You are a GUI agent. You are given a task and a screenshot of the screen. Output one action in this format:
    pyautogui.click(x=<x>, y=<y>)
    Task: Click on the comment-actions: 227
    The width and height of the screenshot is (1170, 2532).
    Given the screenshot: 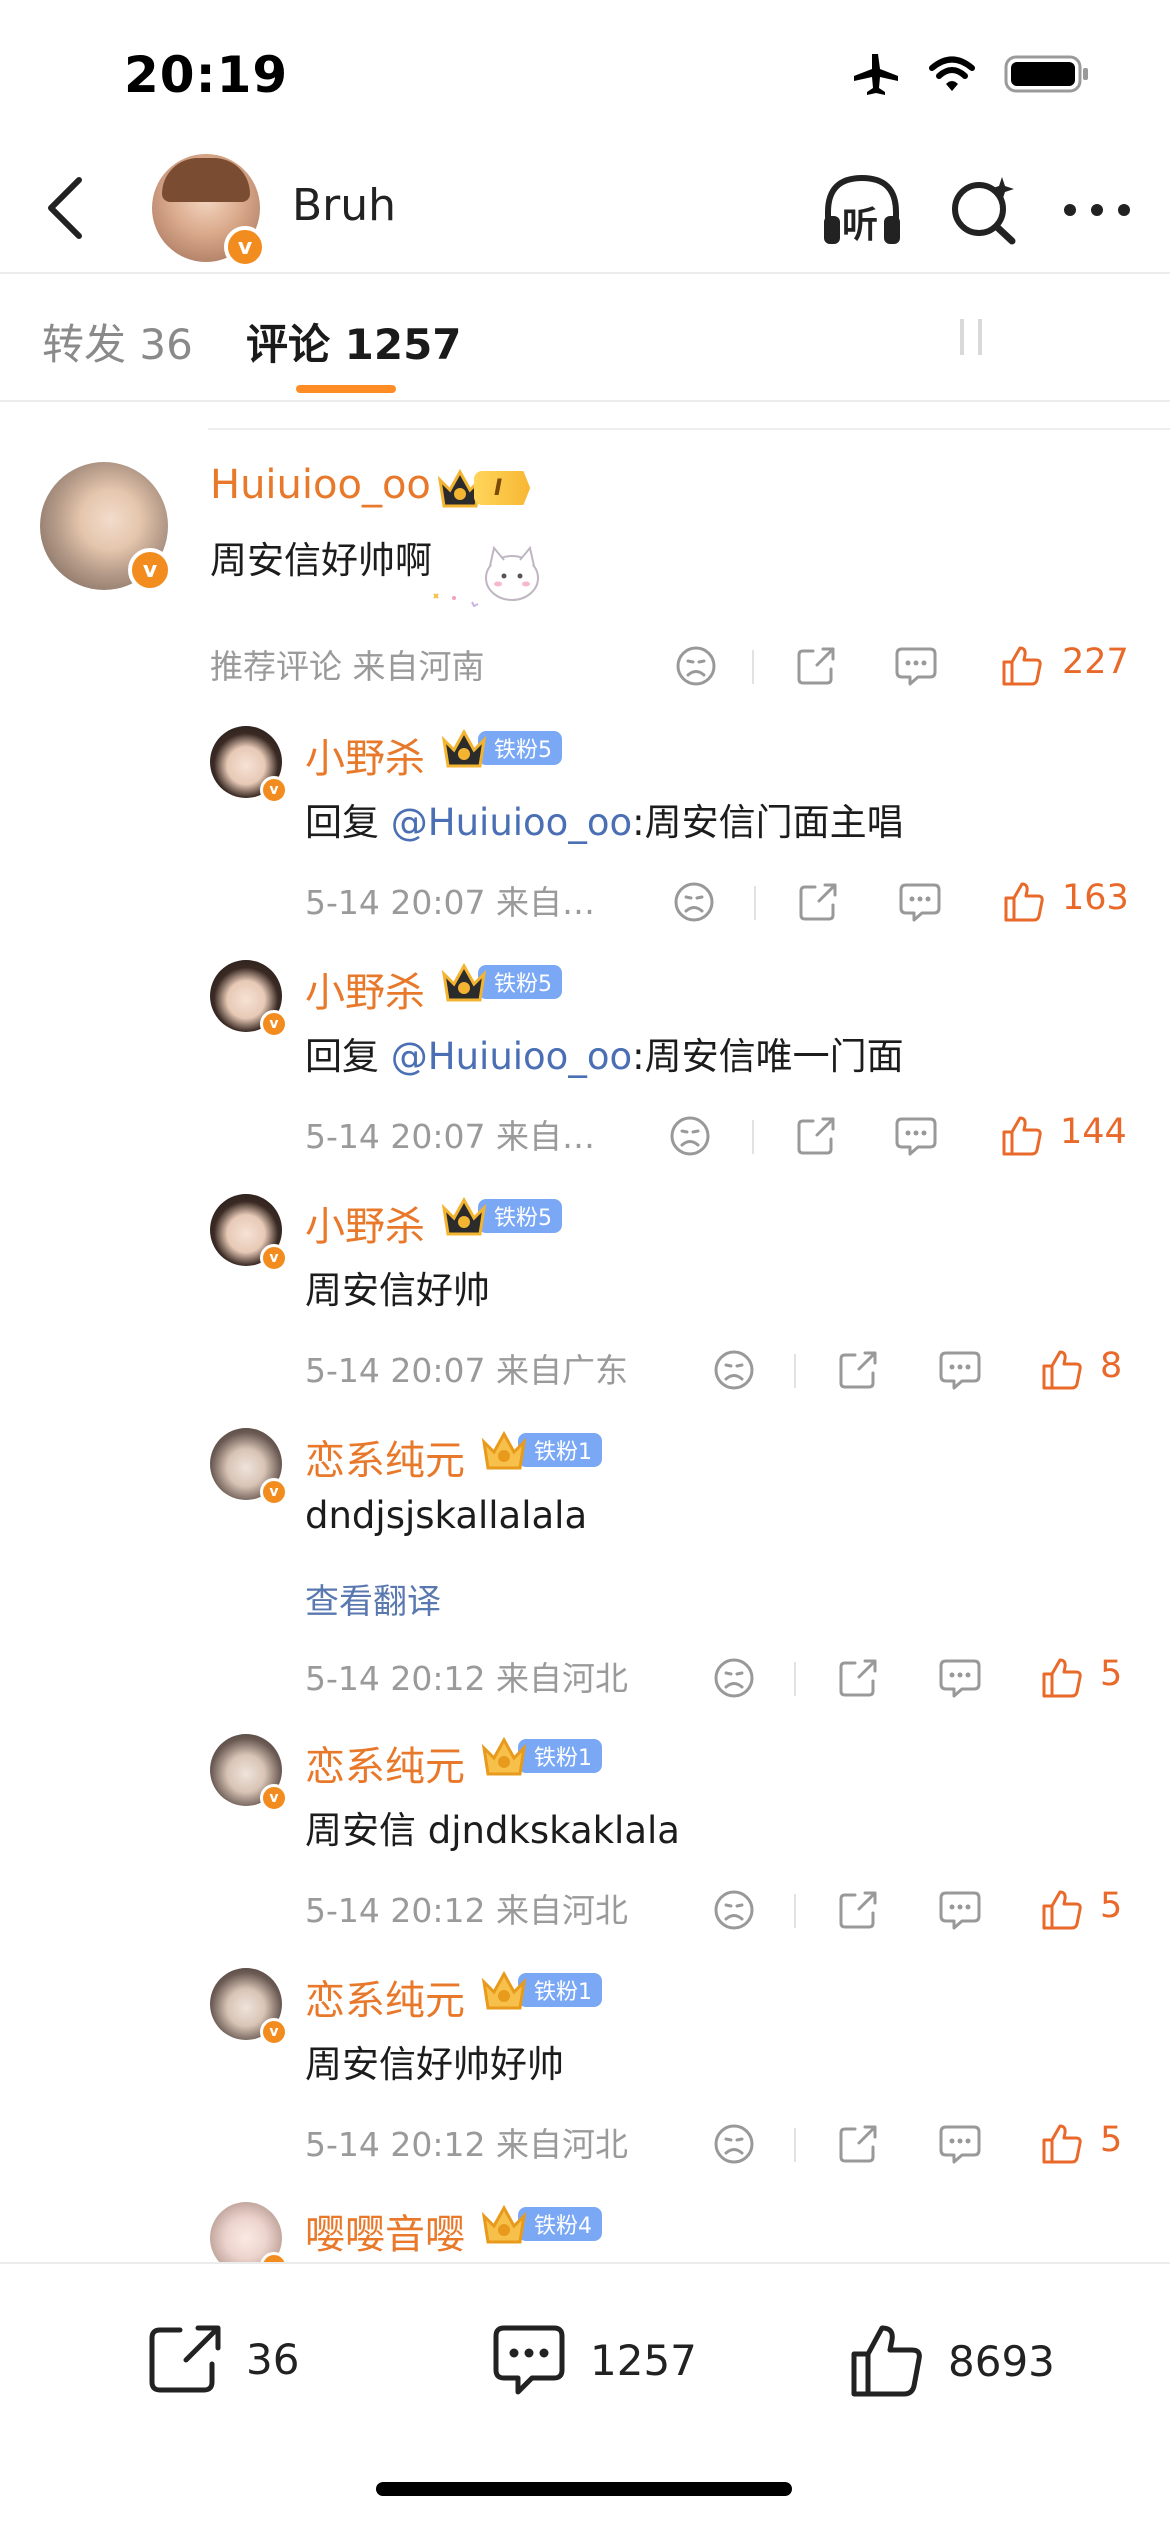 What is the action you would take?
    pyautogui.click(x=585, y=666)
    